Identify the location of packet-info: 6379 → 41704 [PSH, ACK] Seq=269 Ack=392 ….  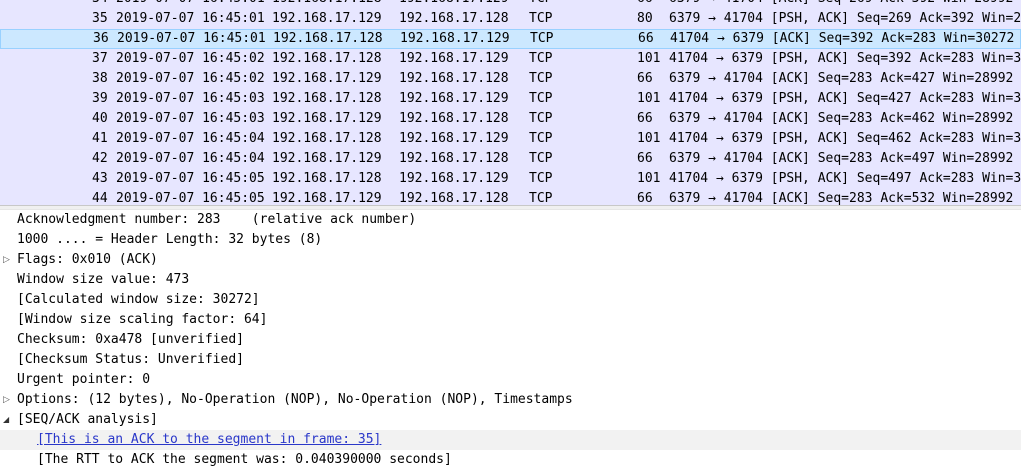
(845, 18).